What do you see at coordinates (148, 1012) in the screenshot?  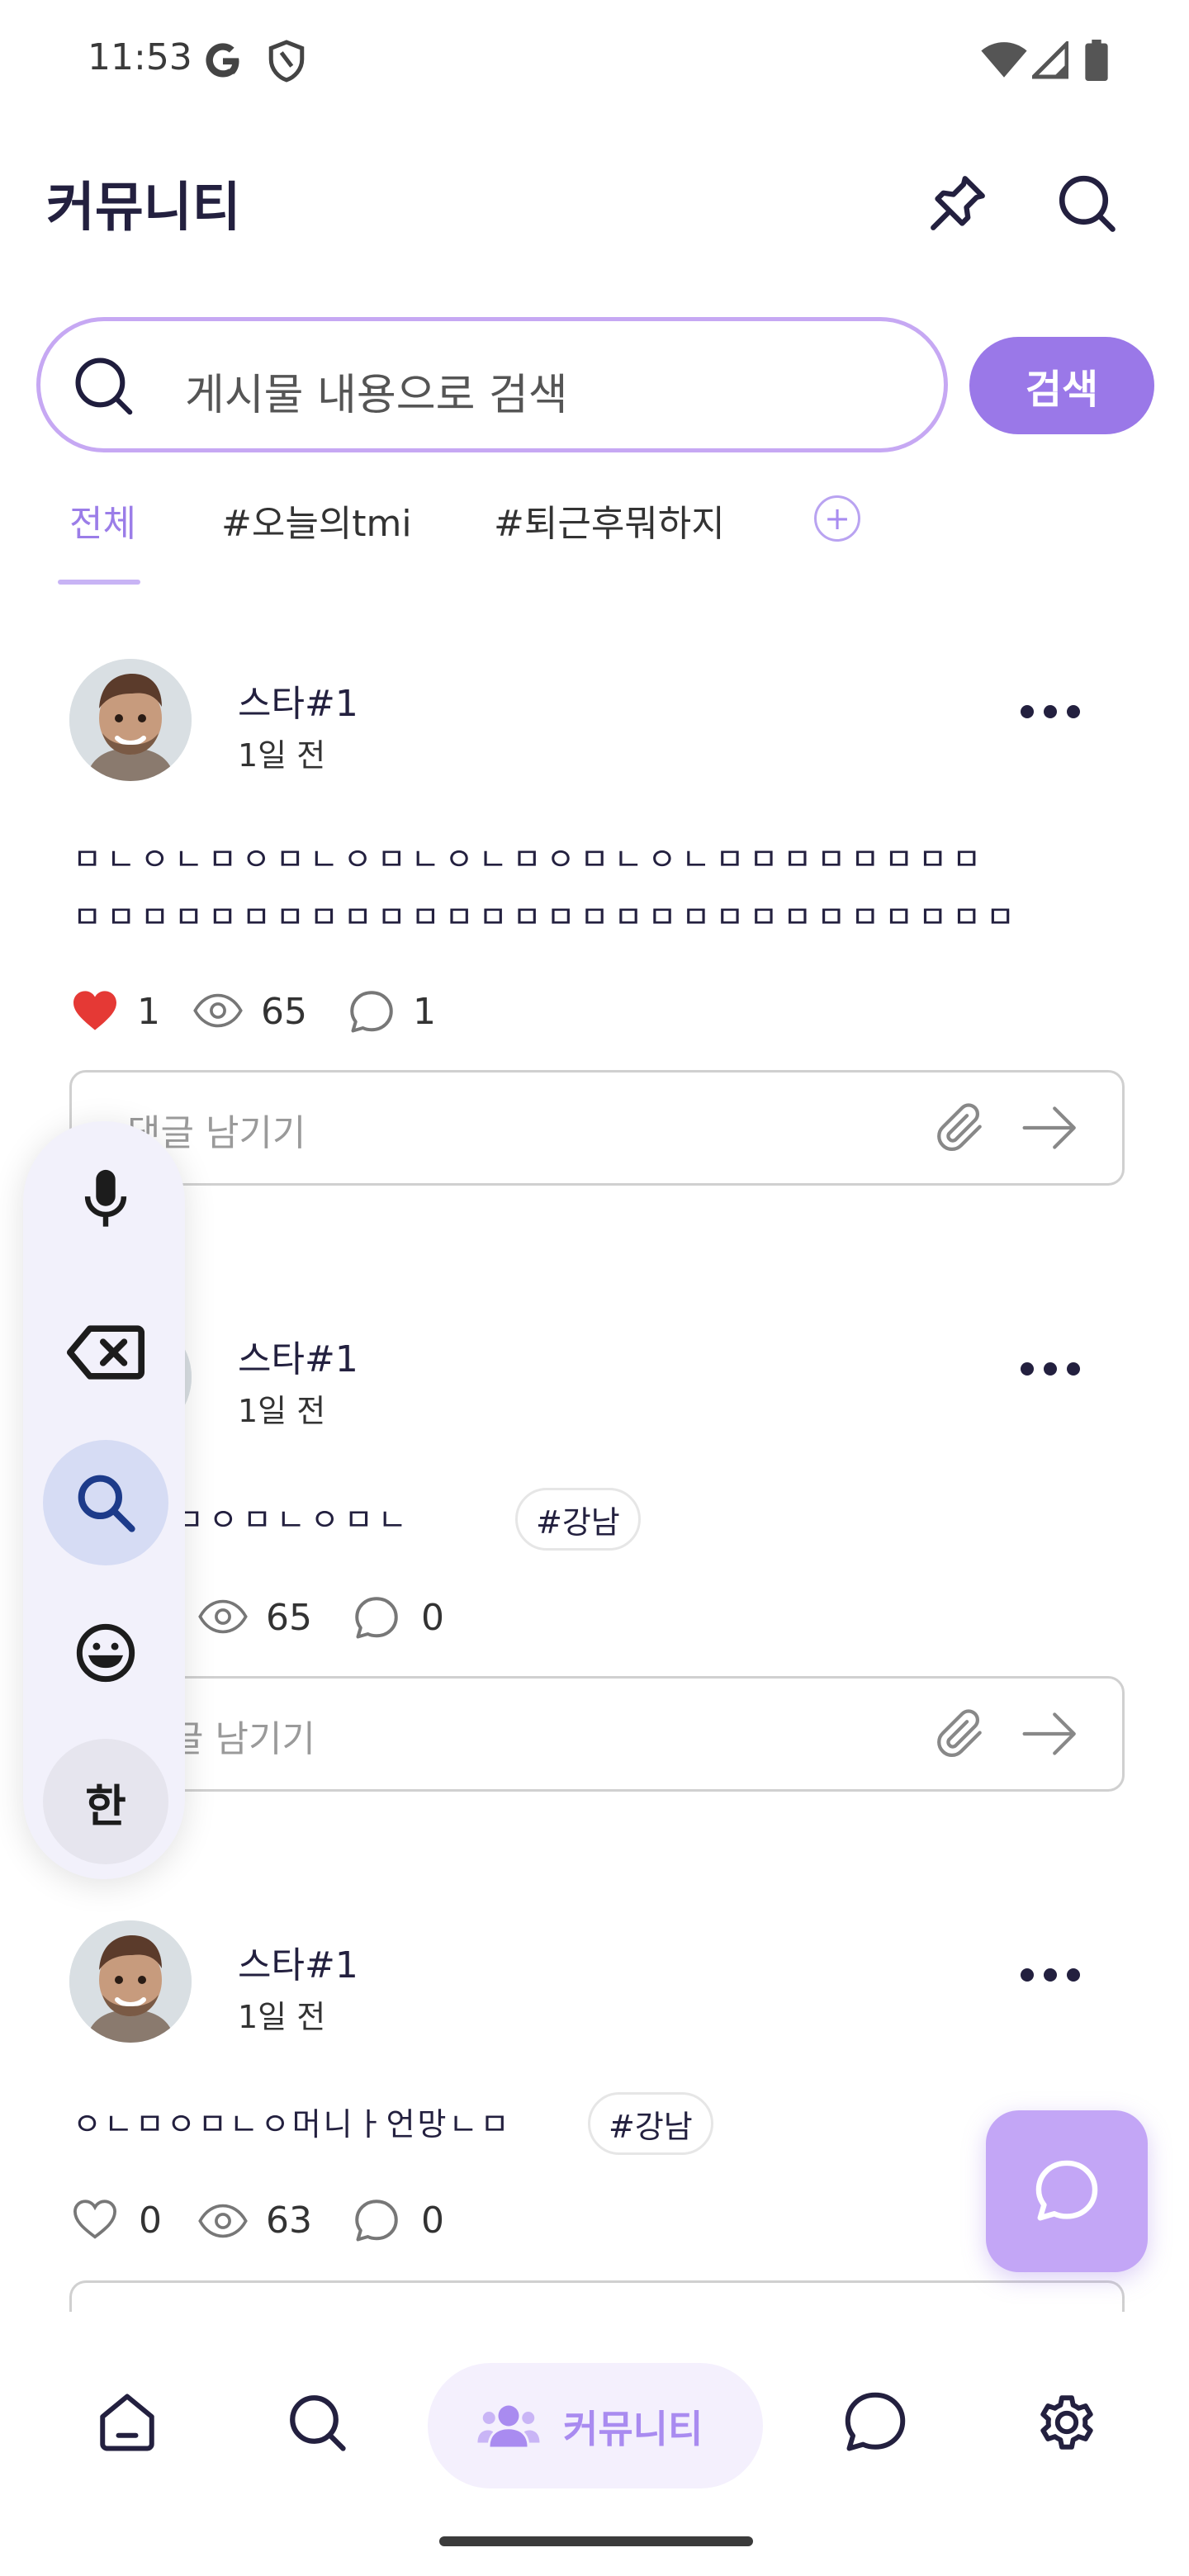 I see `like-count: 1` at bounding box center [148, 1012].